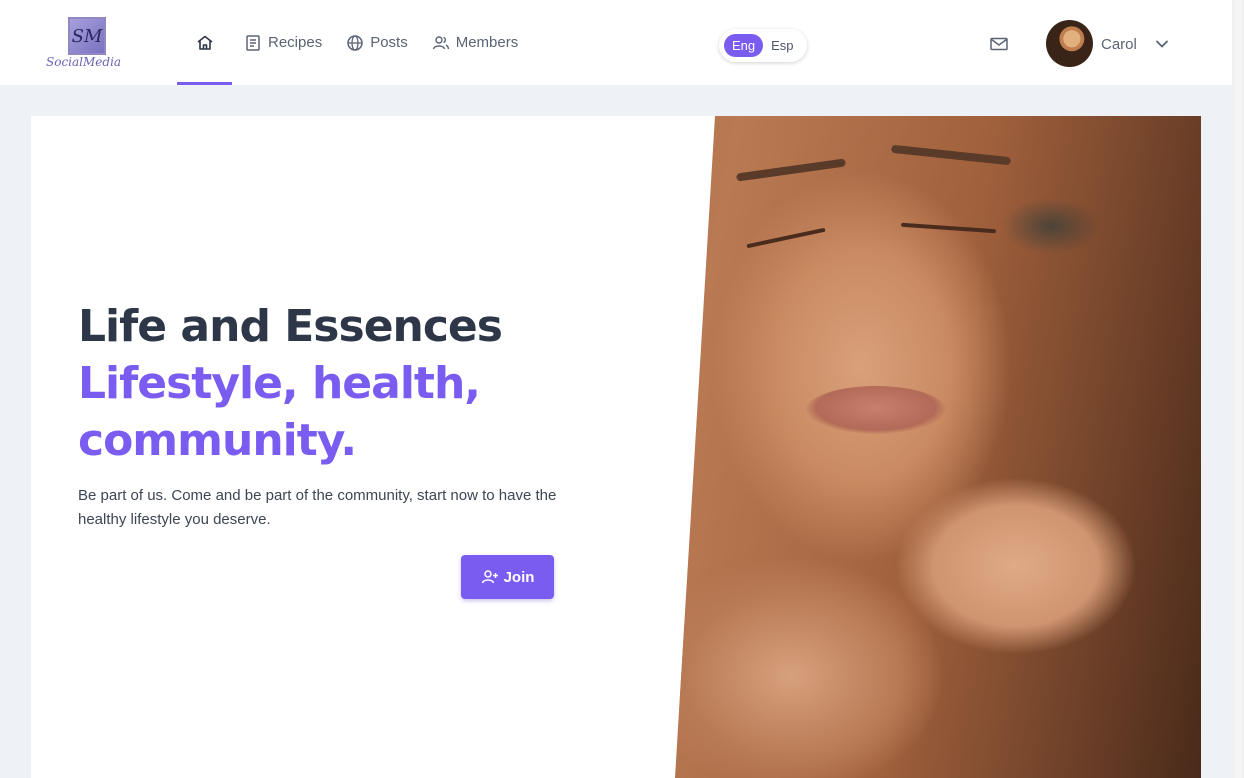  I want to click on brand-logo: SM SocialMedia, so click(89, 44).